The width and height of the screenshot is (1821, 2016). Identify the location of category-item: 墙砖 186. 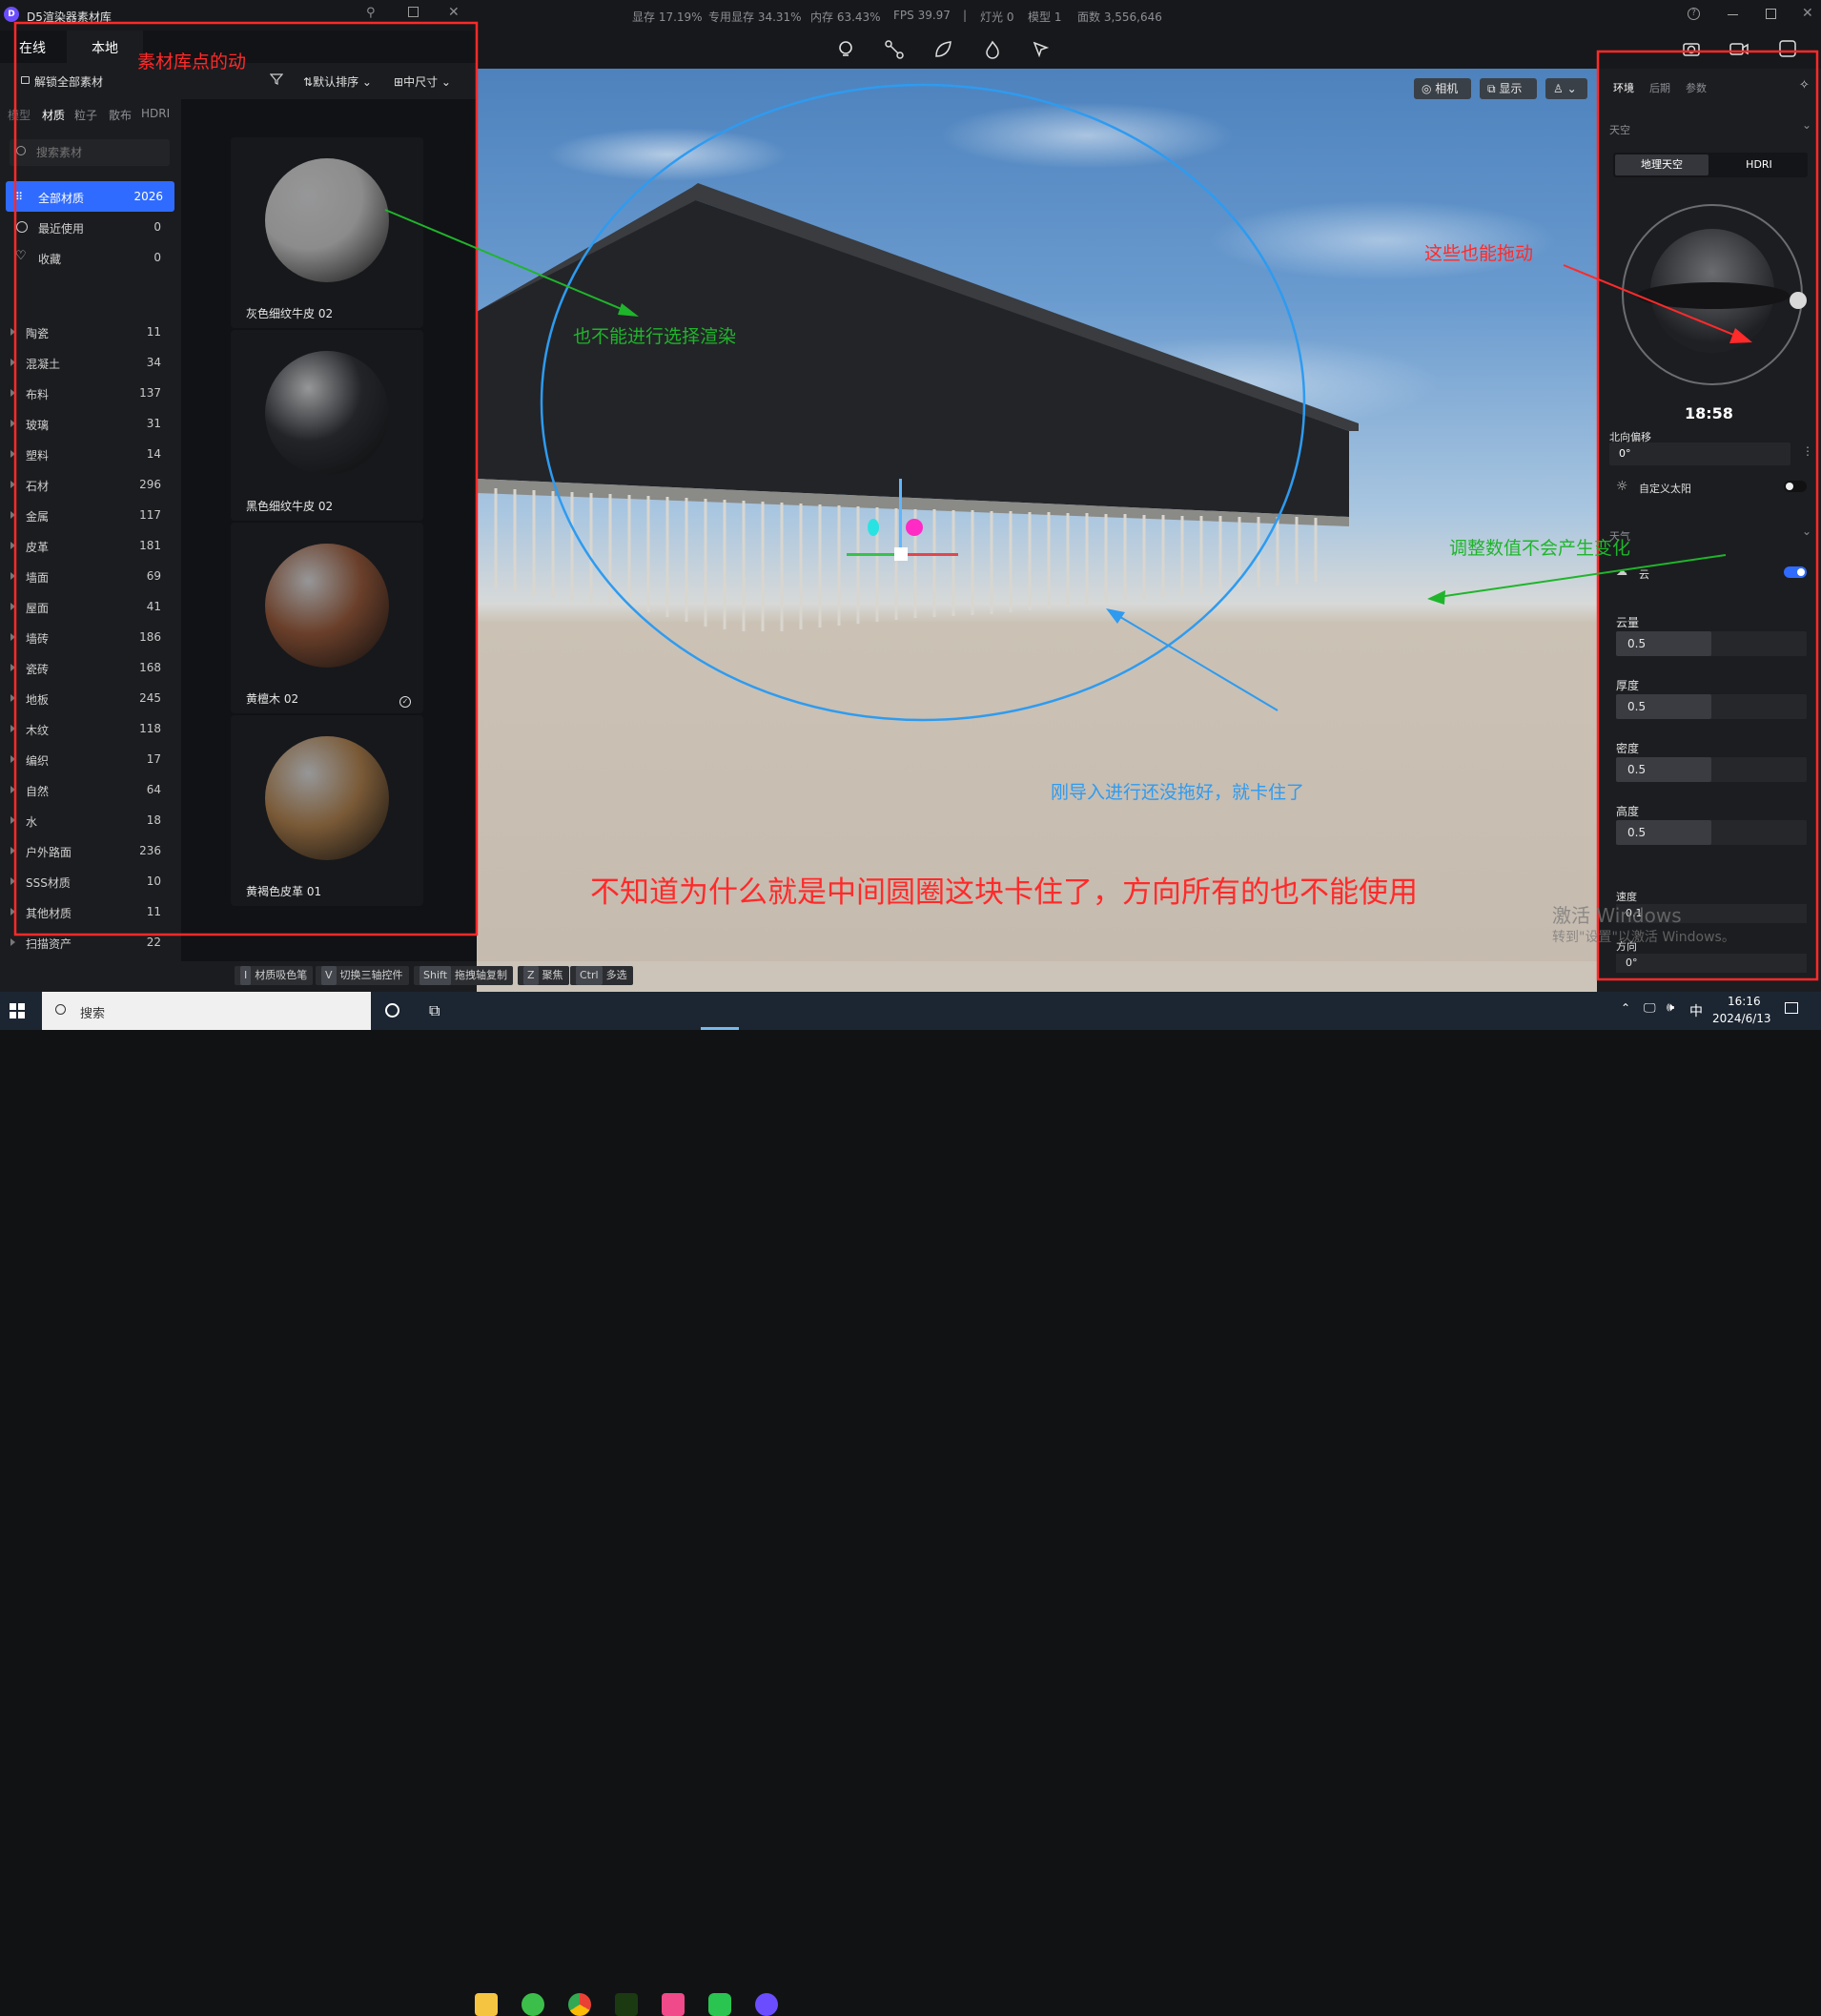
(87, 637).